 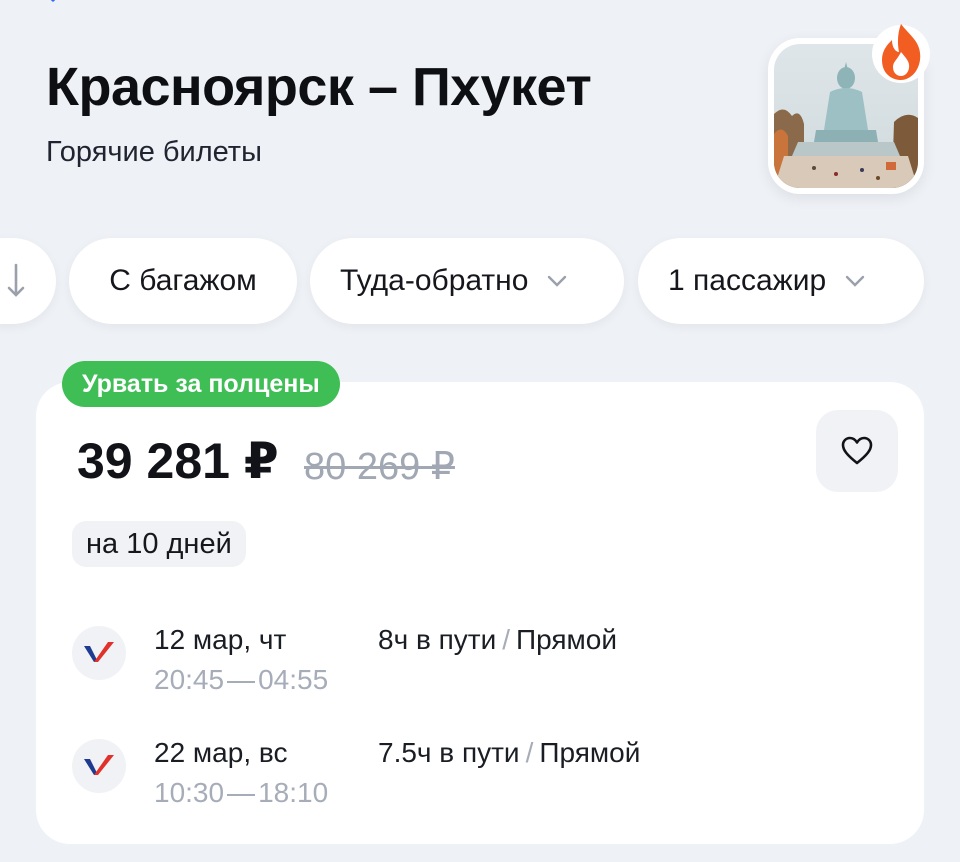 I want to click on travel-time: 8ч в пути, so click(x=437, y=639).